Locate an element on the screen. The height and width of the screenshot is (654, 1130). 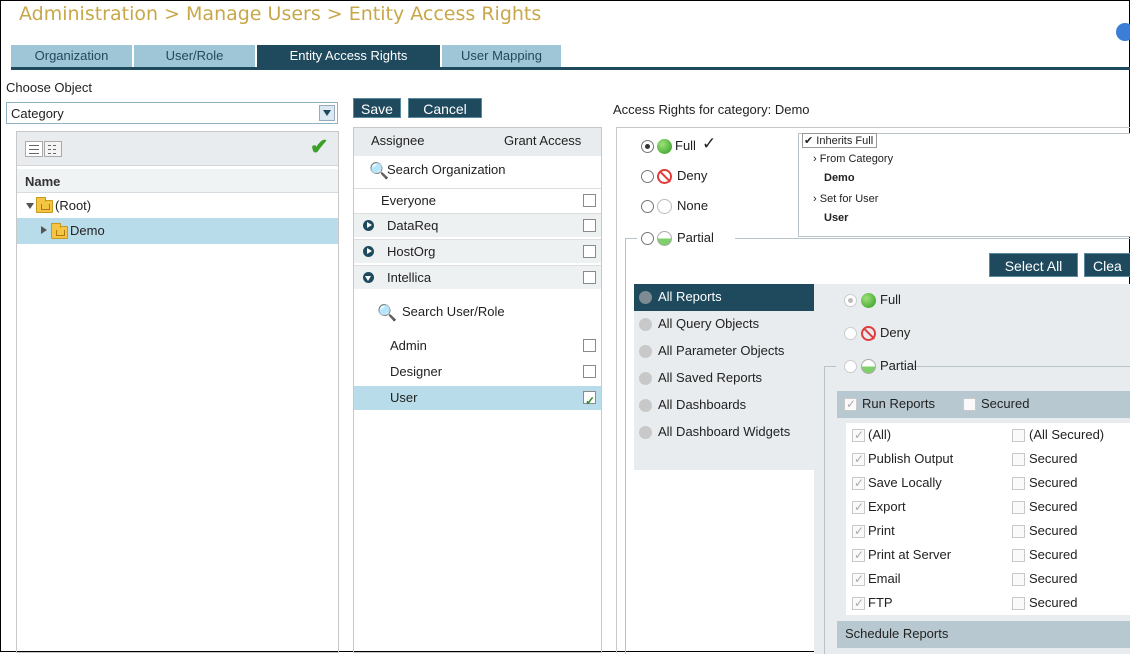
tab-organization: Organization is located at coordinates (71, 56).